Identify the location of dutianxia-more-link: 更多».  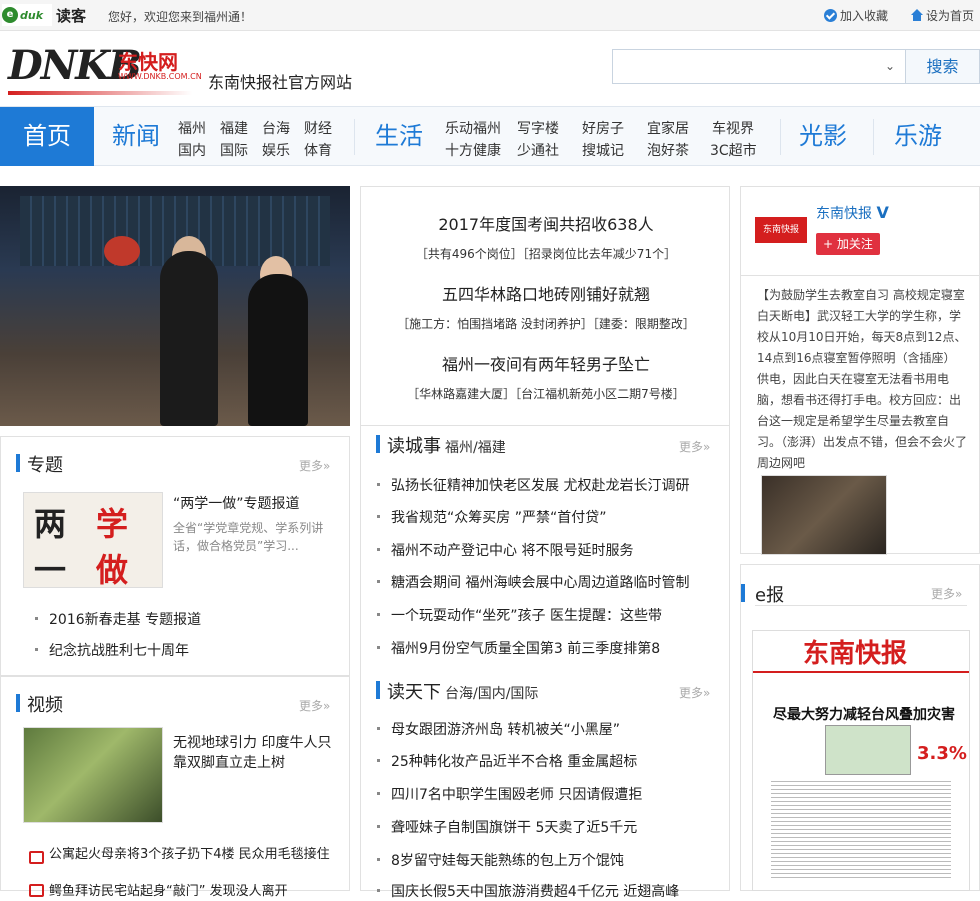
(694, 692).